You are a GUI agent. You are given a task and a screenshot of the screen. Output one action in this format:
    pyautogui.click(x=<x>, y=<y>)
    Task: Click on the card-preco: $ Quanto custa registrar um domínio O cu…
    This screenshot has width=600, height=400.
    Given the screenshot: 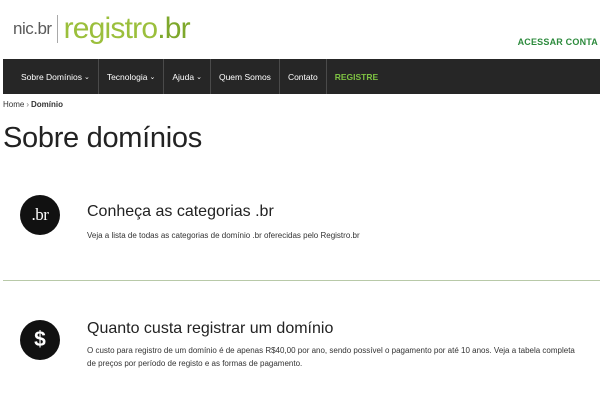 What is the action you would take?
    pyautogui.click(x=305, y=350)
    